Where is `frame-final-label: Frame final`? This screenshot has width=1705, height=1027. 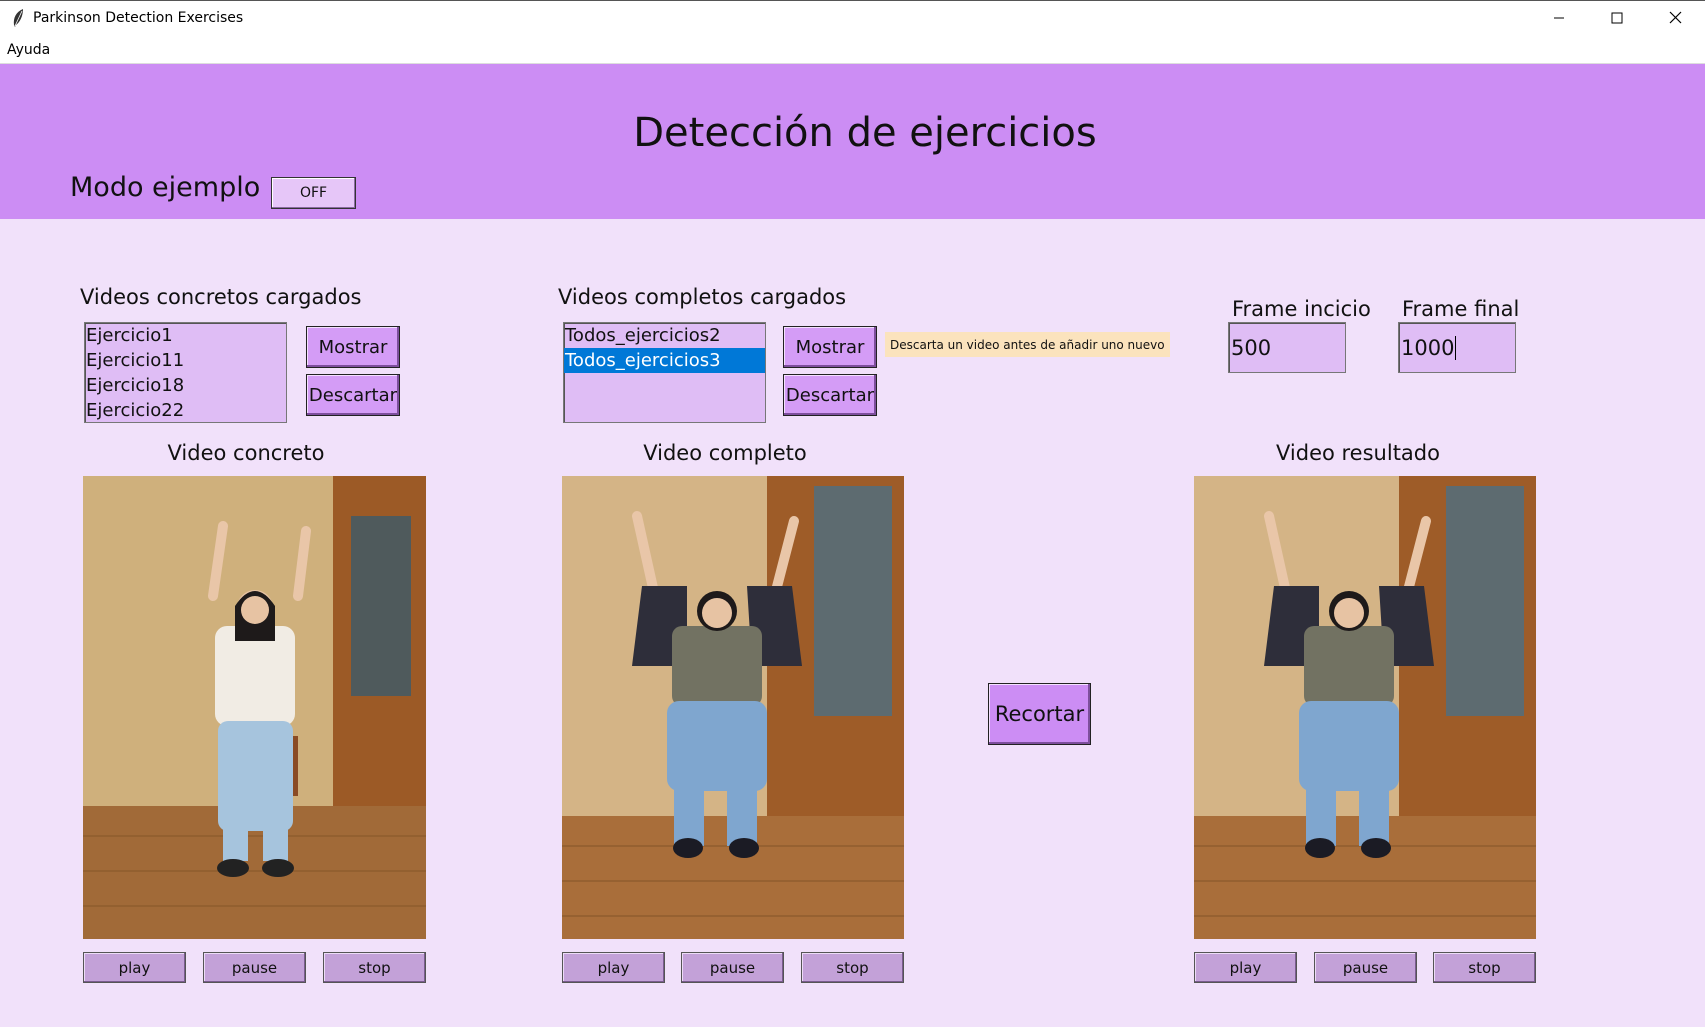 frame-final-label: Frame final is located at coordinates (1461, 309).